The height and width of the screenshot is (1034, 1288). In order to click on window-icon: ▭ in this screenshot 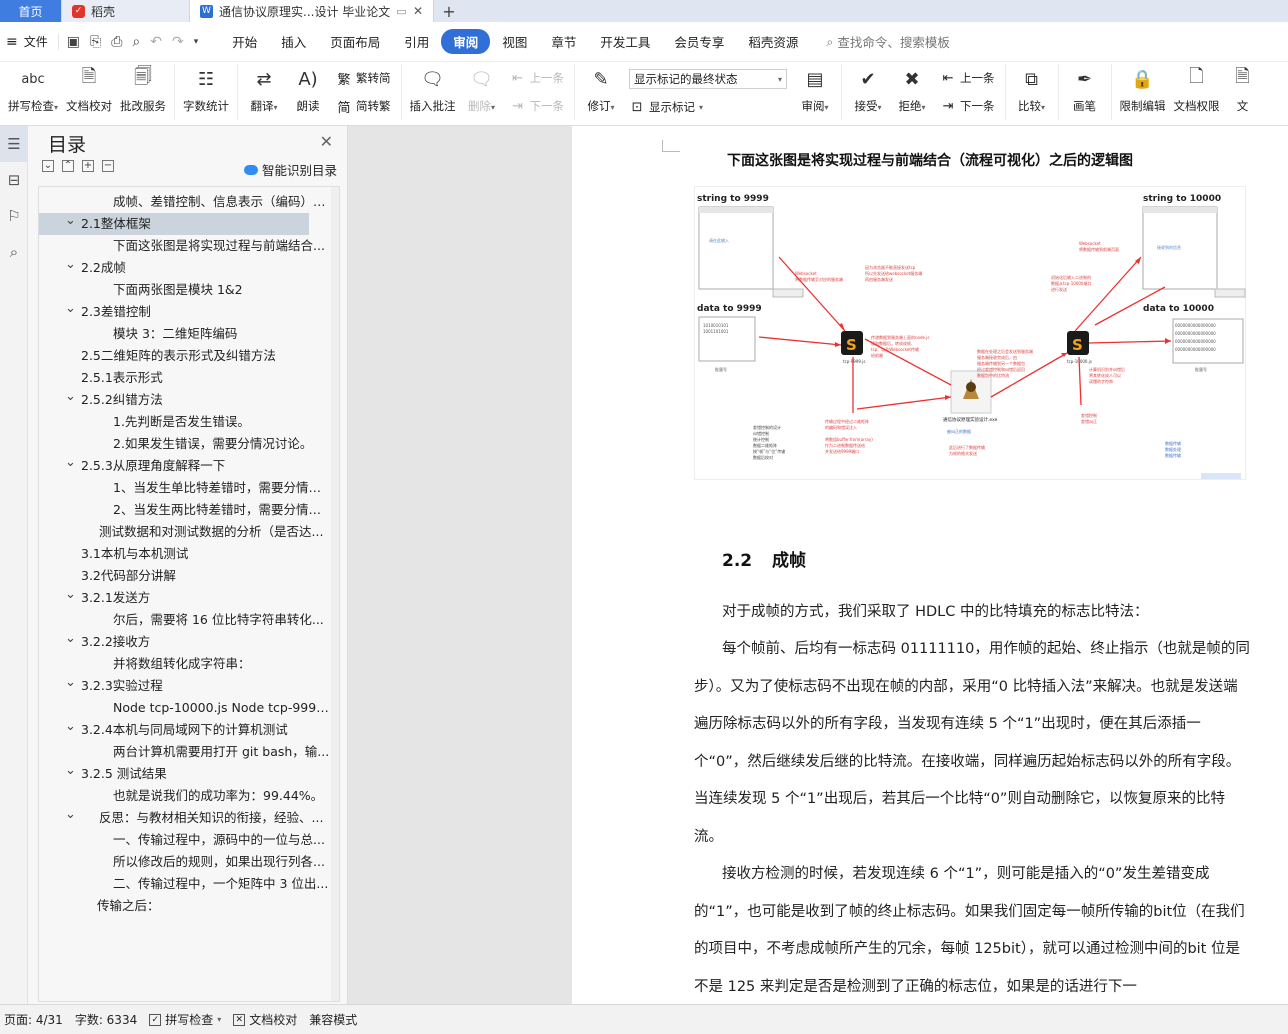, I will do `click(401, 11)`.